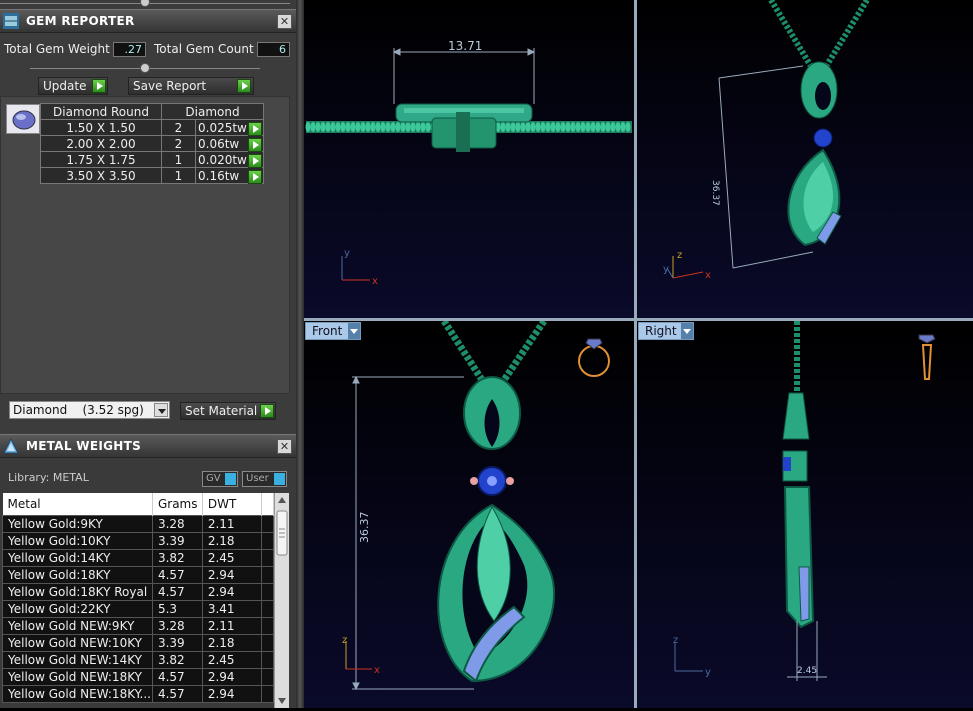 Image resolution: width=973 pixels, height=711 pixels. What do you see at coordinates (138, 557) in the screenshot?
I see `metal-table-row: Yellow Gold:14KY 3.82 2.45` at bounding box center [138, 557].